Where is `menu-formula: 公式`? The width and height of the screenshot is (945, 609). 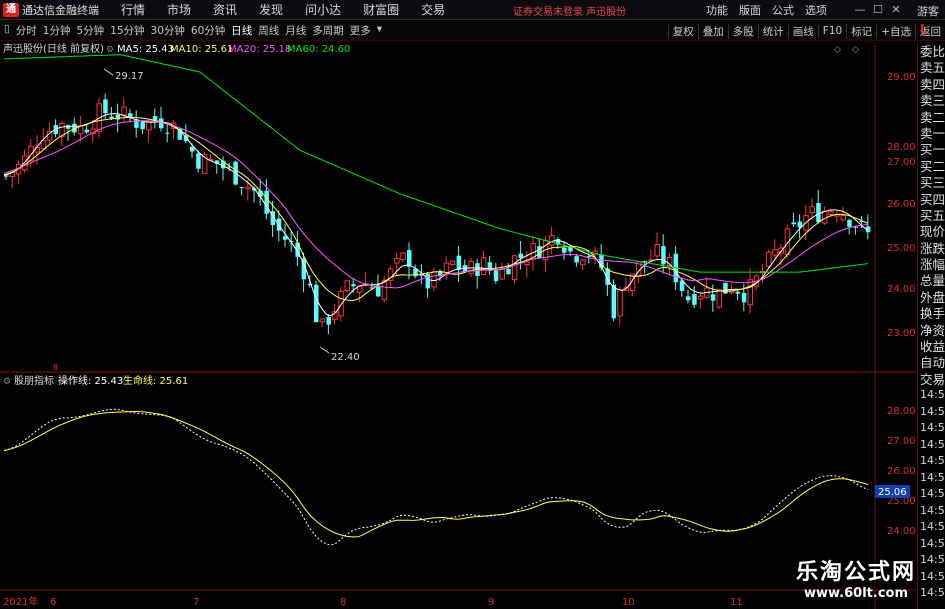 menu-formula: 公式 is located at coordinates (783, 10).